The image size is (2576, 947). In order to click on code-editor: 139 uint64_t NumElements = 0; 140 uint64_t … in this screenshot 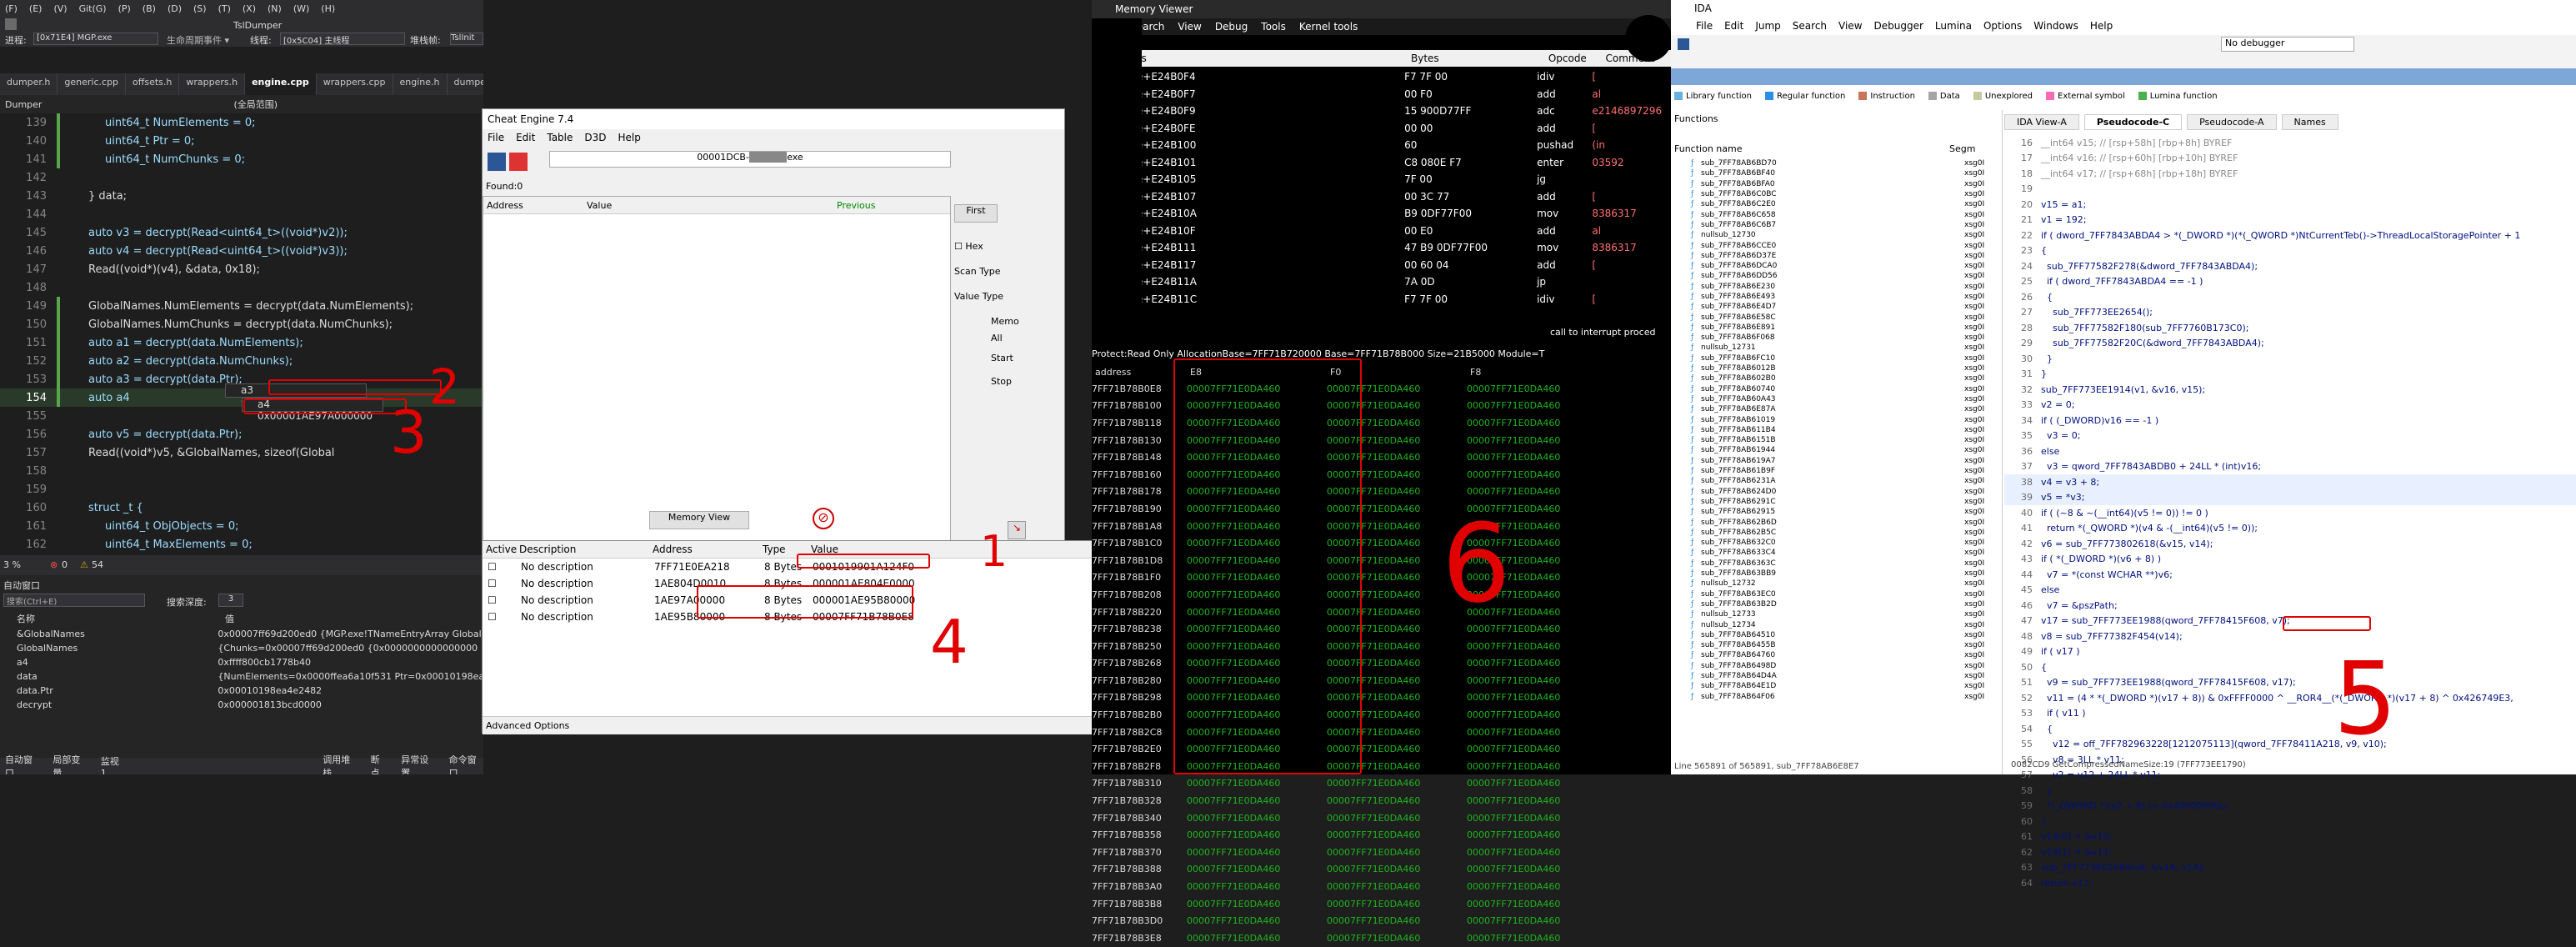, I will do `click(242, 334)`.